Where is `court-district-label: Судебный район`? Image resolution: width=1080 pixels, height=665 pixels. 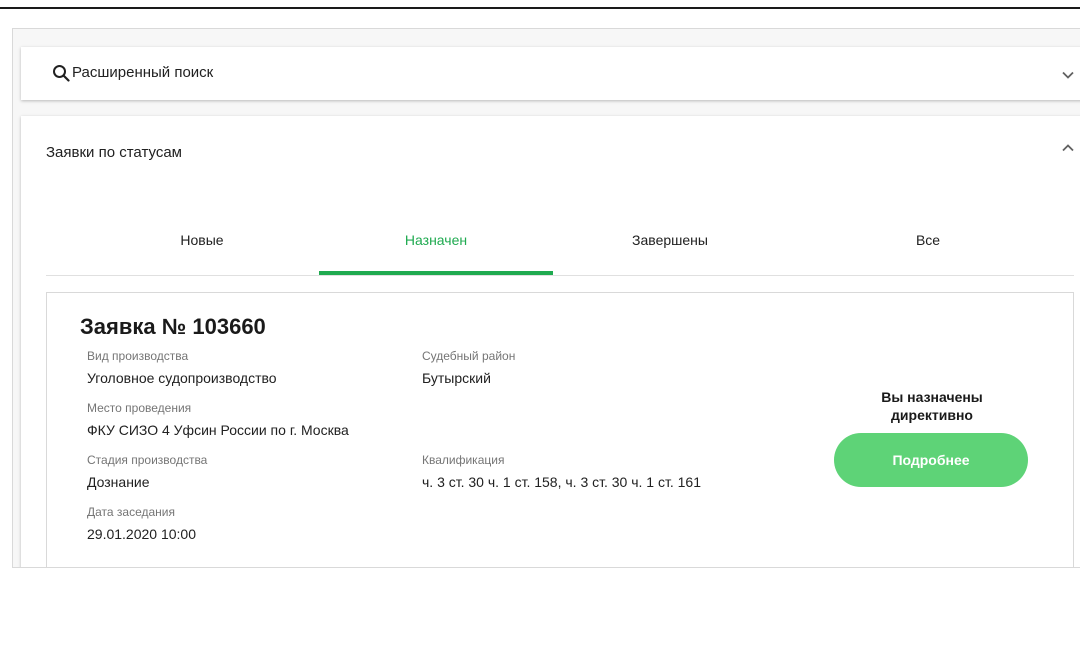
court-district-label: Судебный район is located at coordinates (469, 356).